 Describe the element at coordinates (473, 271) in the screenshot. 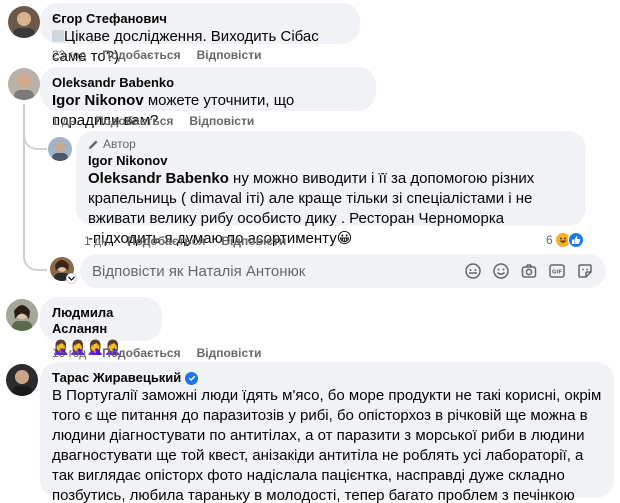

I see `avatar-sticker-icon` at that location.